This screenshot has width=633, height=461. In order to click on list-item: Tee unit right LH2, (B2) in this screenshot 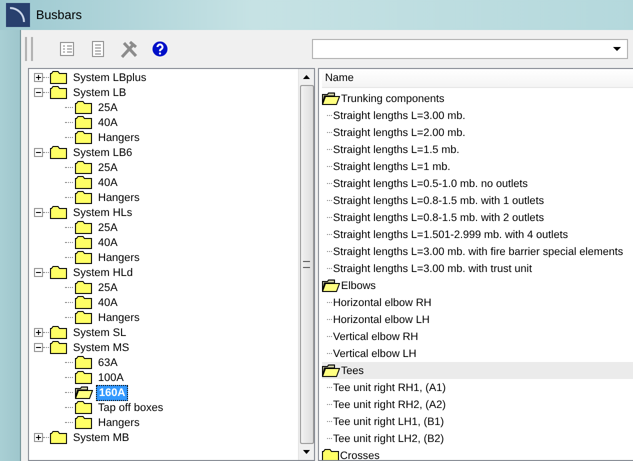, I will do `click(388, 438)`.